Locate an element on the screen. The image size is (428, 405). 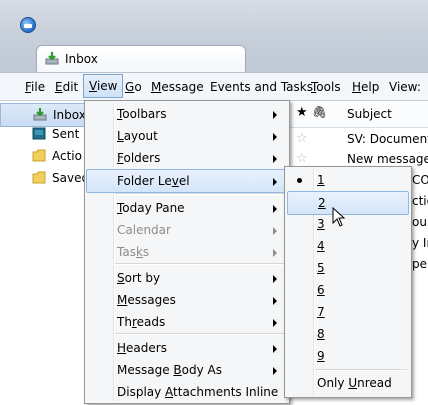
folder-level-option-3: 3 is located at coordinates (347, 224).